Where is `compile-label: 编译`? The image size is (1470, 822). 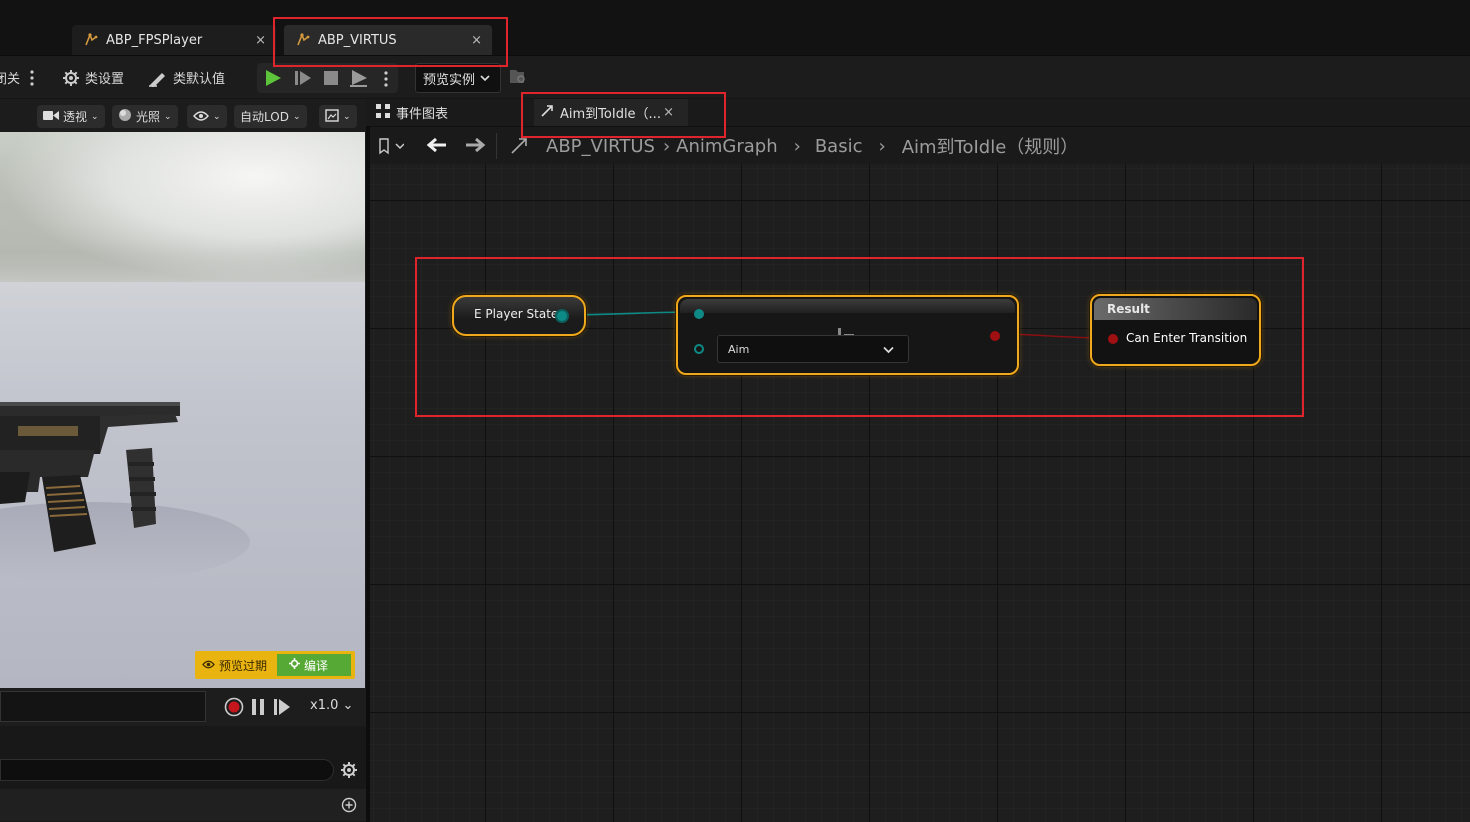 compile-label: 编译 is located at coordinates (316, 665).